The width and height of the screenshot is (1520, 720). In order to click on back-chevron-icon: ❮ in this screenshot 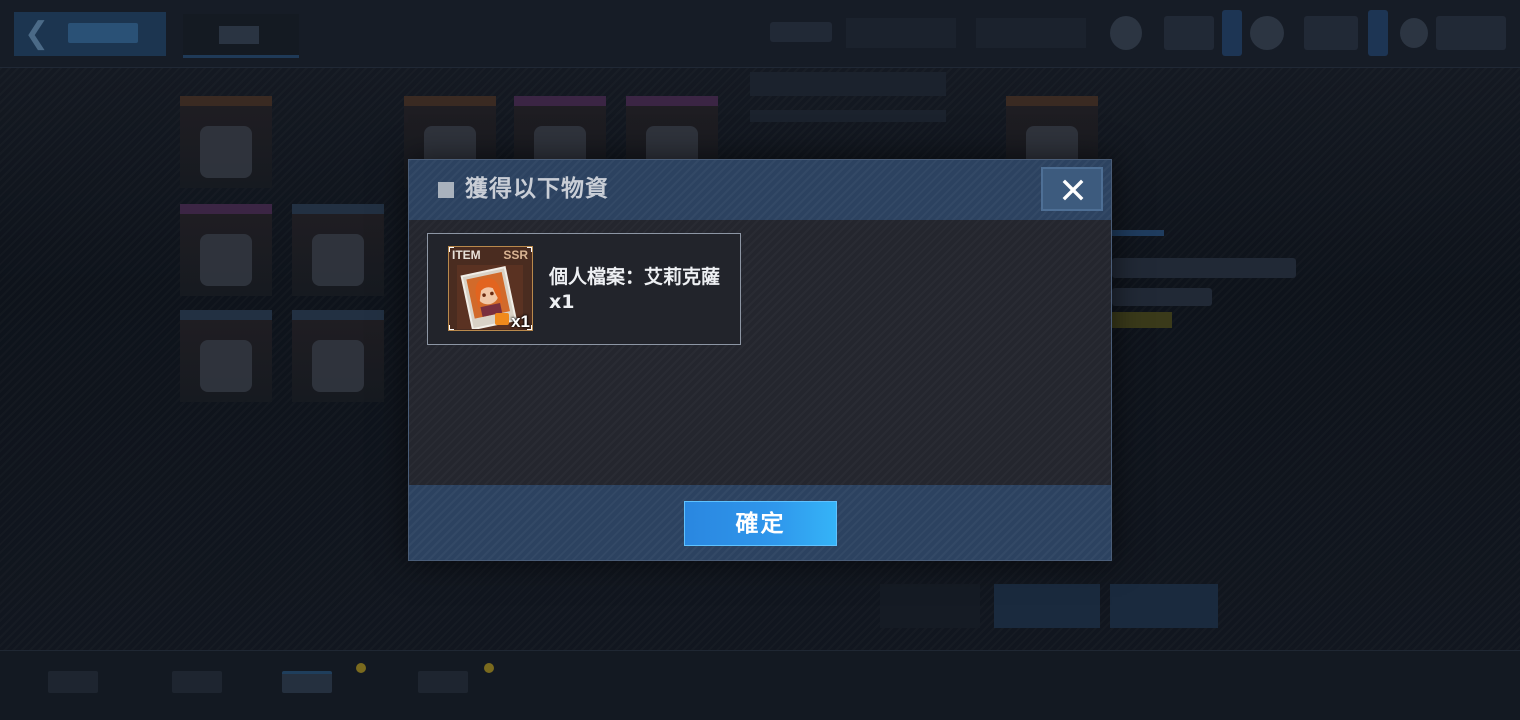, I will do `click(37, 33)`.